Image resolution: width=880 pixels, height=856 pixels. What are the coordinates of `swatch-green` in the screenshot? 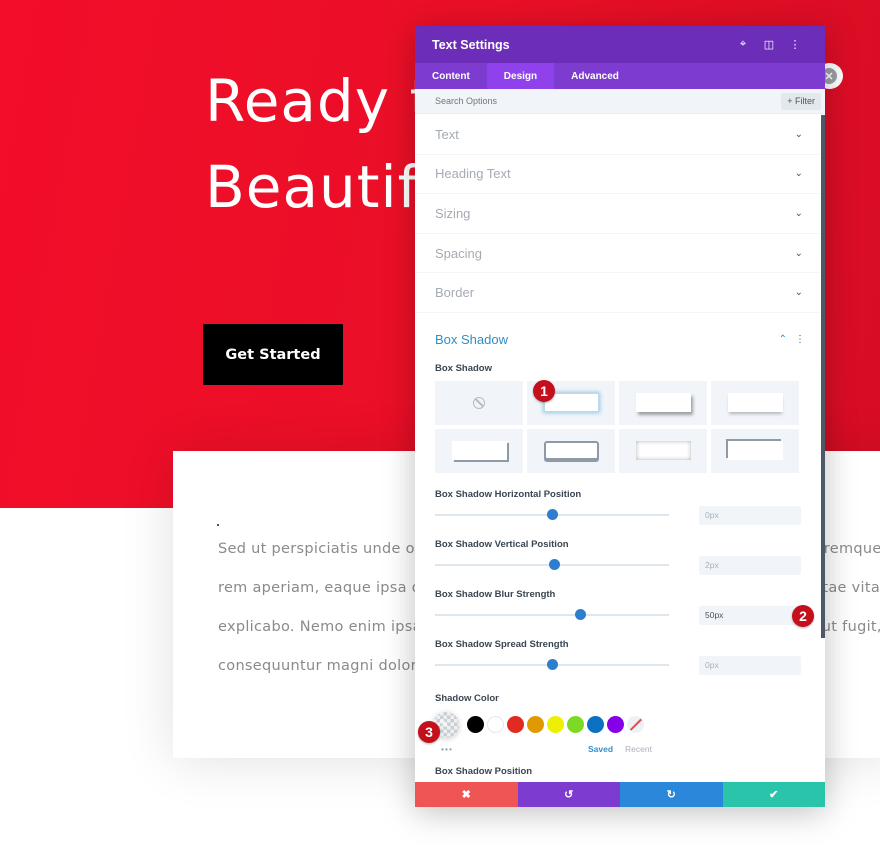 It's located at (575, 725).